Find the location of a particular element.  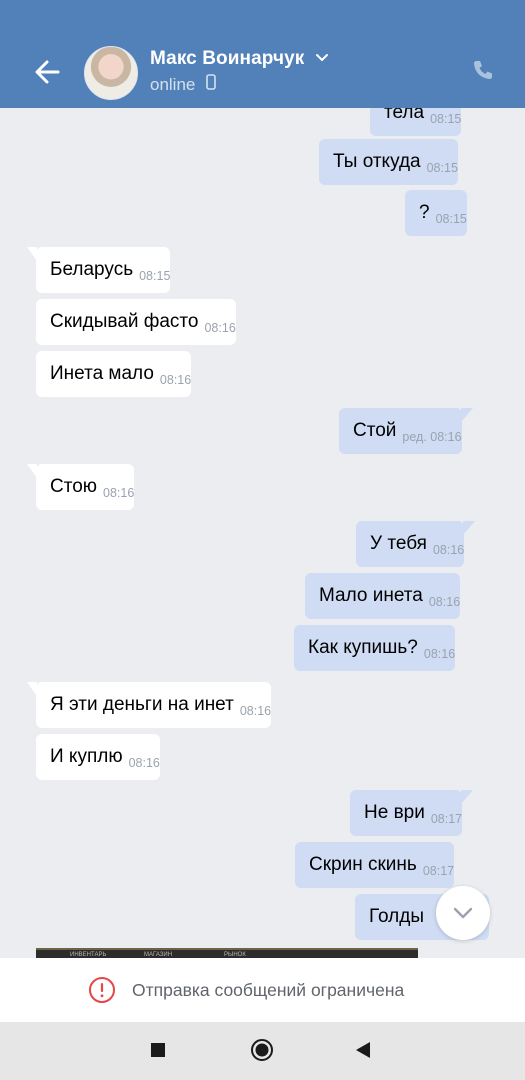

message-text: Стою is located at coordinates (74, 486).